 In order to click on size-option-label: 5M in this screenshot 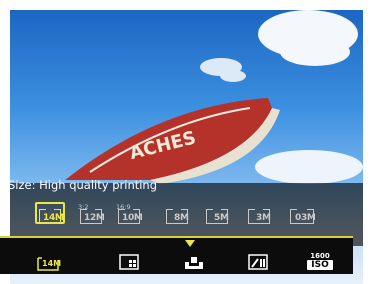, I will do `click(221, 218)`.